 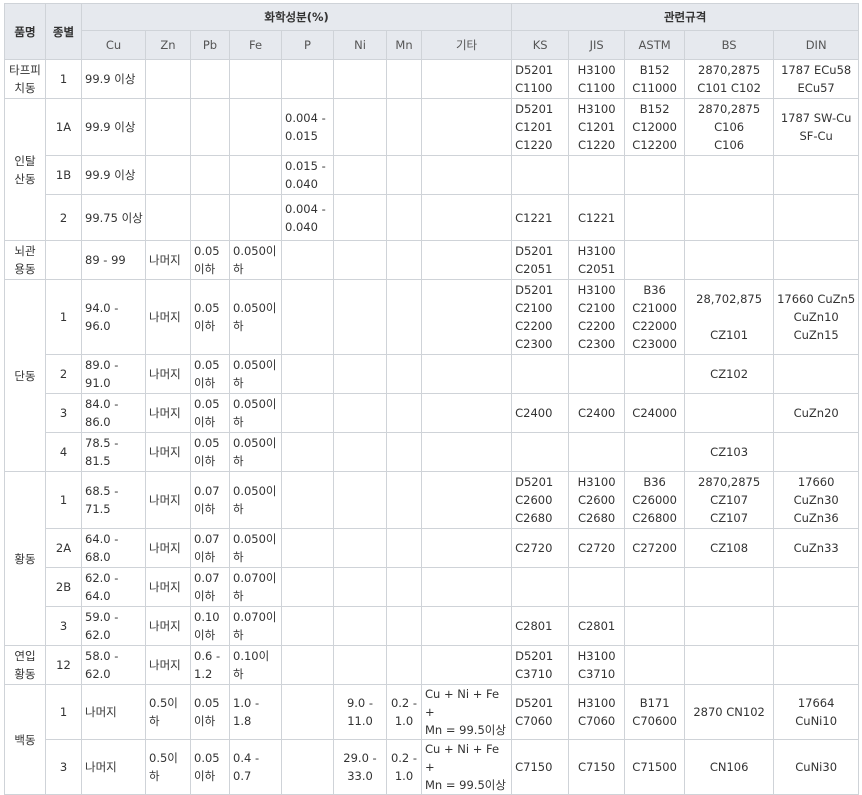 I want to click on din-cell: CuZn33, so click(x=816, y=548).